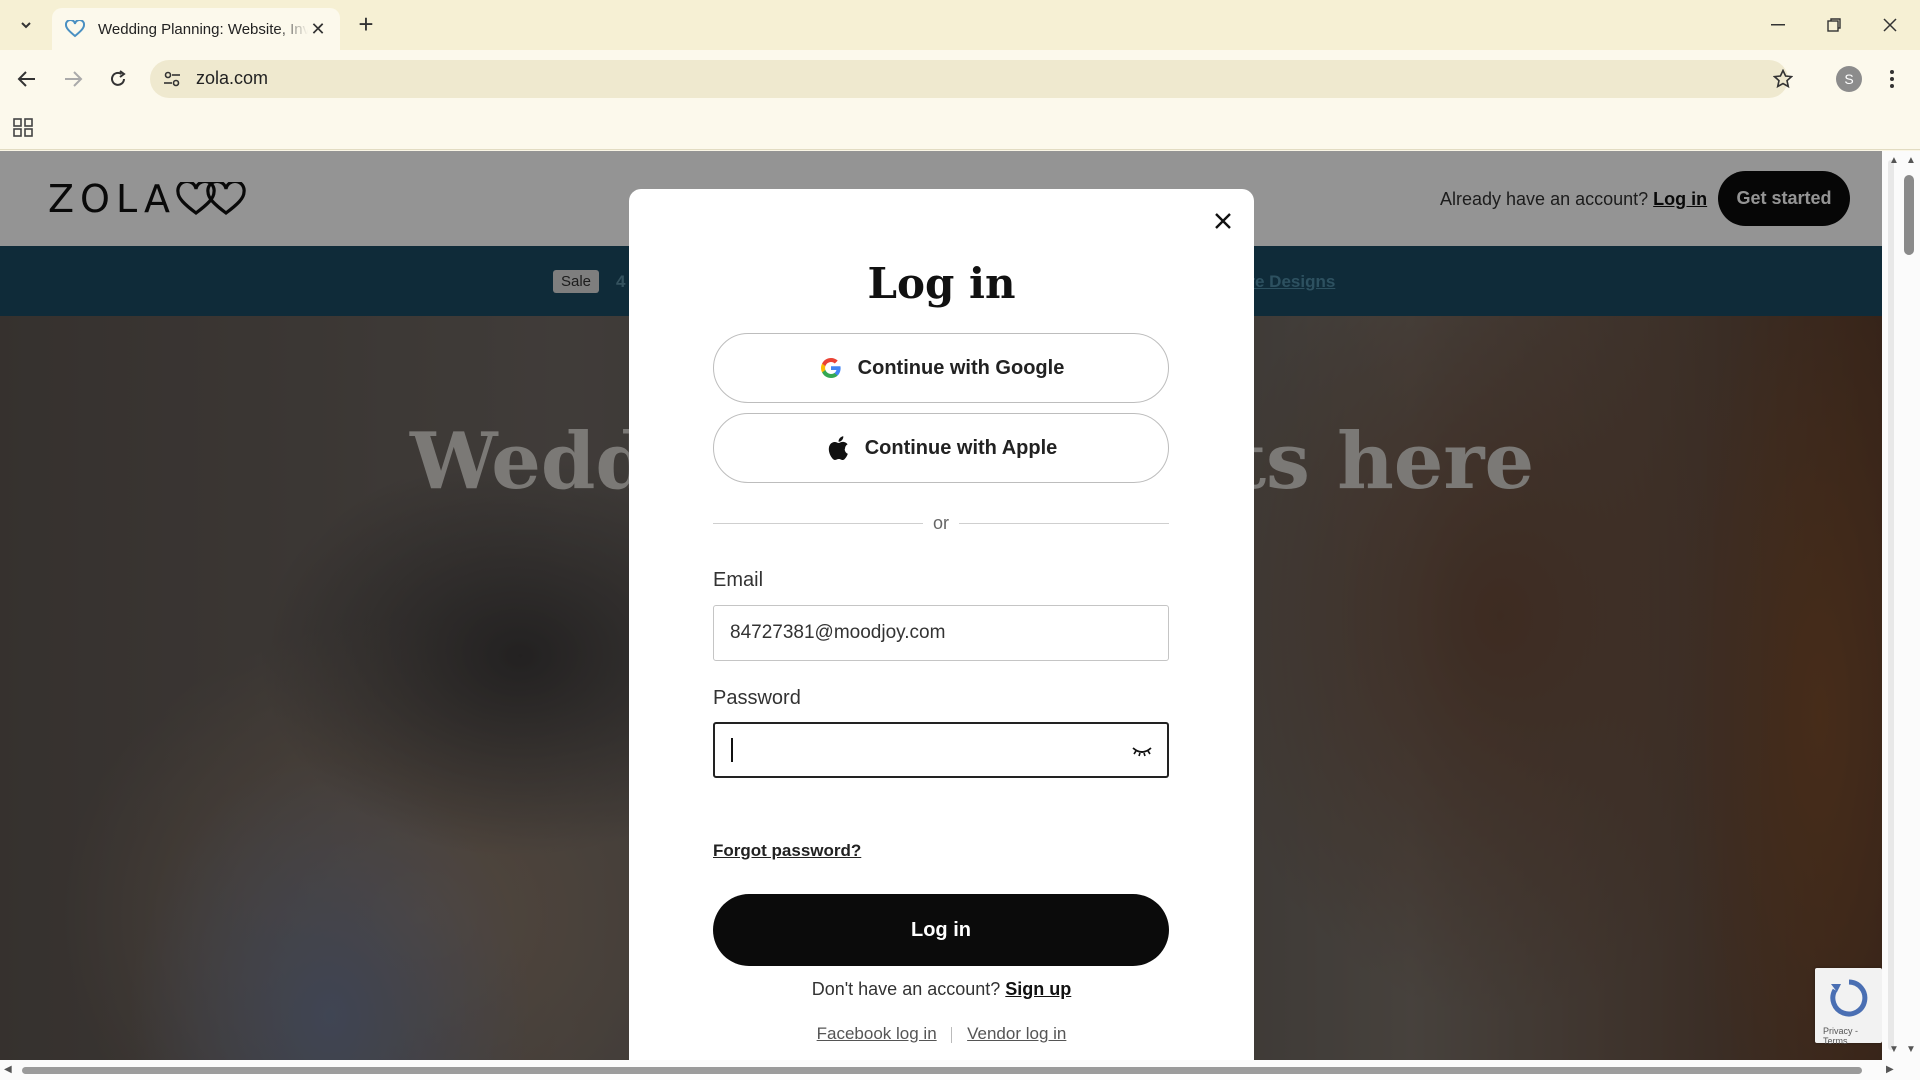  I want to click on separator, so click(952, 1034).